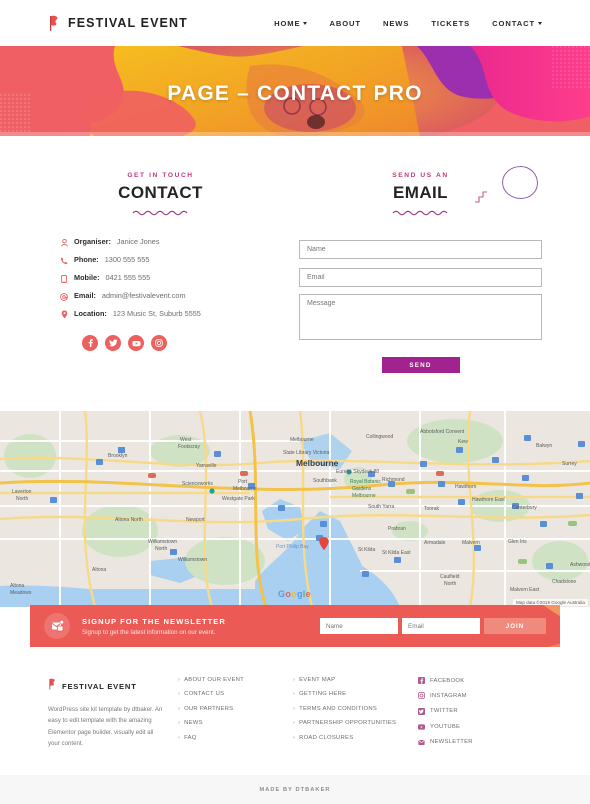 The image size is (590, 804). Describe the element at coordinates (90, 343) in the screenshot. I see `facebook-icon` at that location.